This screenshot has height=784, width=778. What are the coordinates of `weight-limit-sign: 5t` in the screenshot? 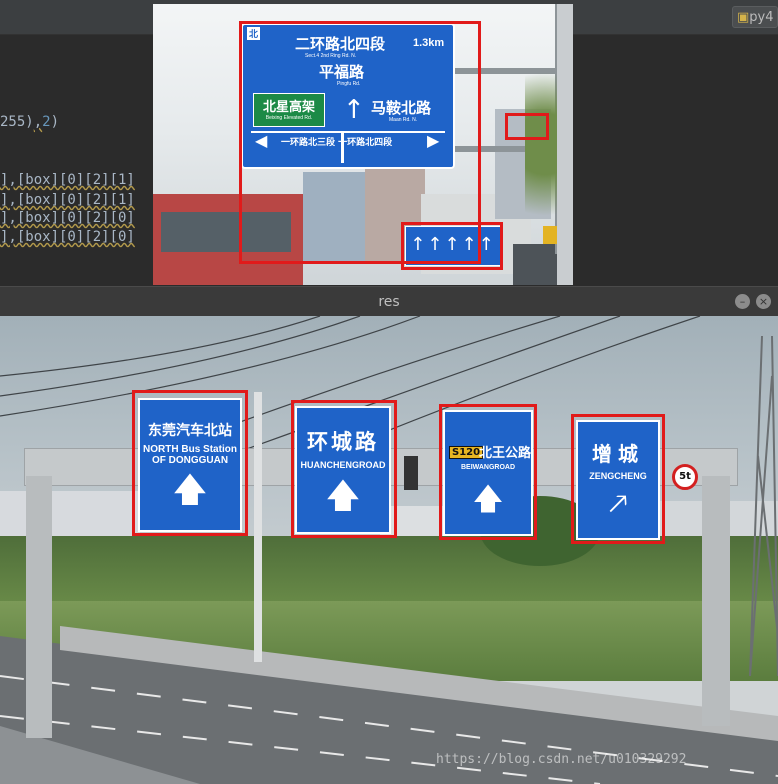 It's located at (685, 477).